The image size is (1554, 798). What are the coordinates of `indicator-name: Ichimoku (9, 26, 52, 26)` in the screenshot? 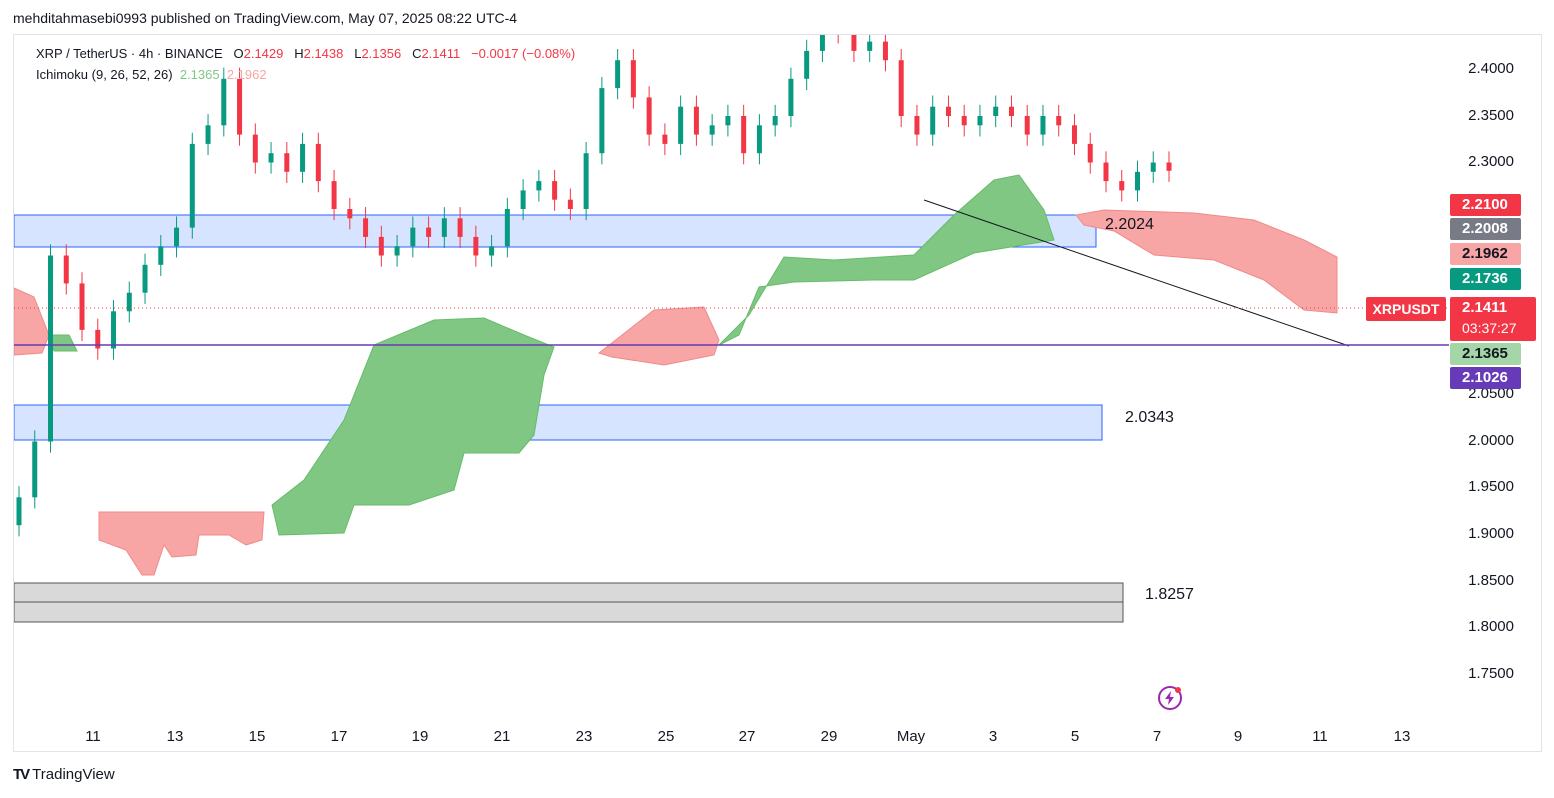 It's located at (104, 74).